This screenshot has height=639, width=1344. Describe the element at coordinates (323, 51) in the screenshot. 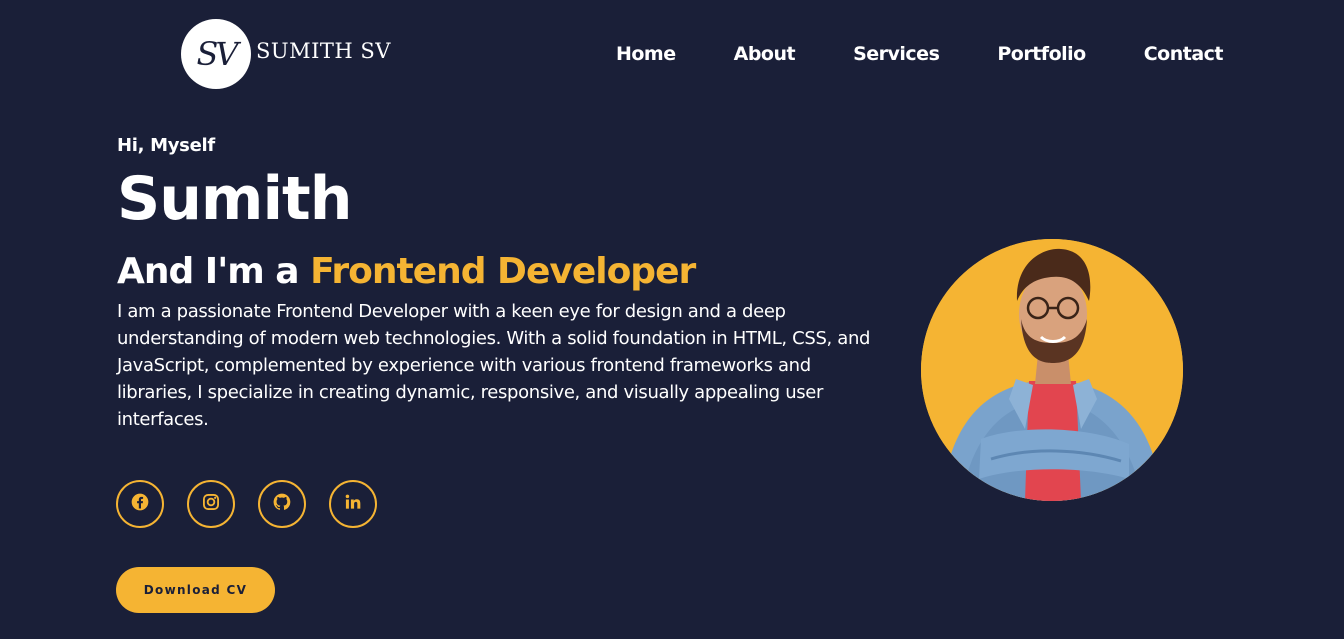

I see `logo-name: SUMITH SV` at that location.